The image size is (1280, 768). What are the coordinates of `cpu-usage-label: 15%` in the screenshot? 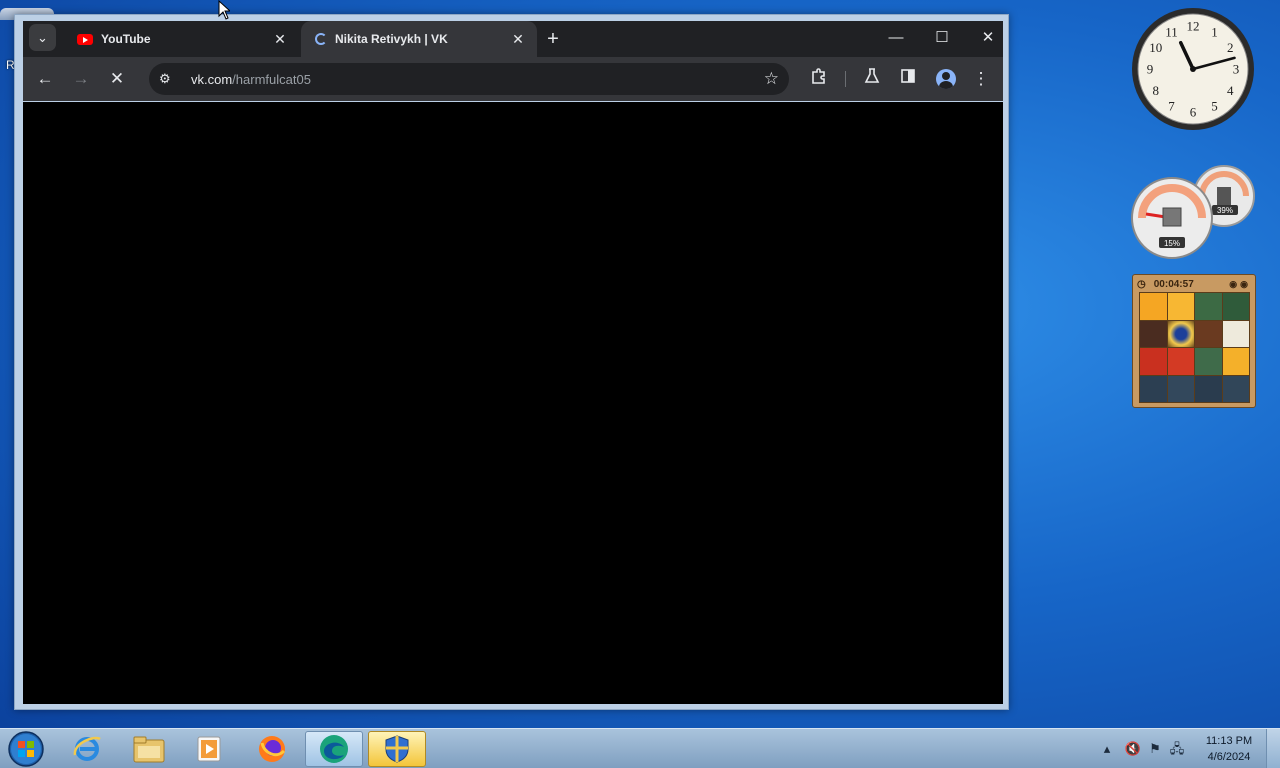 It's located at (1172, 243).